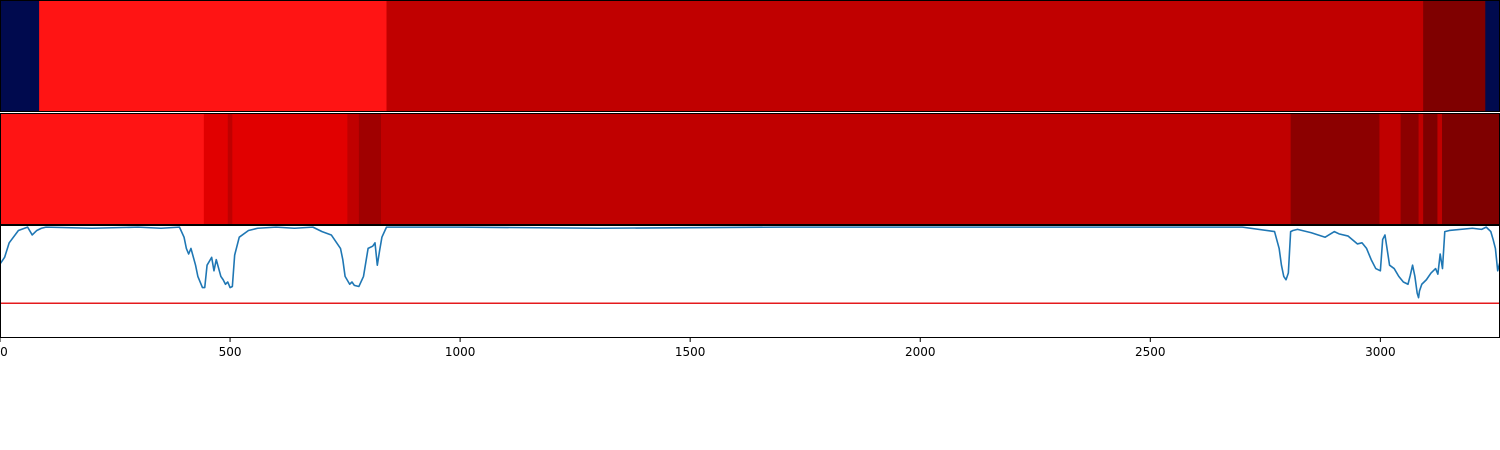 This screenshot has height=450, width=1500. Describe the element at coordinates (1380, 352) in the screenshot. I see `x-tick-label-6: 3000` at that location.